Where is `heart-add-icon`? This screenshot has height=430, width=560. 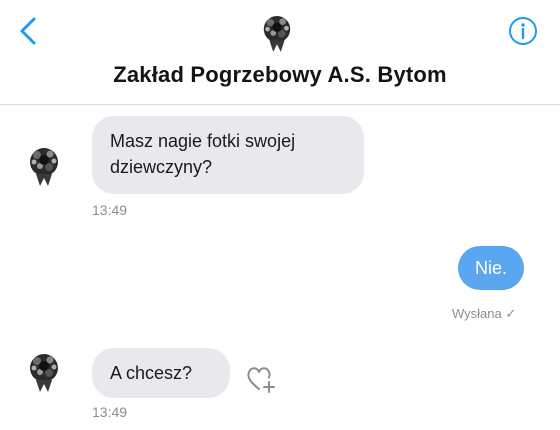
heart-add-icon is located at coordinates (261, 380).